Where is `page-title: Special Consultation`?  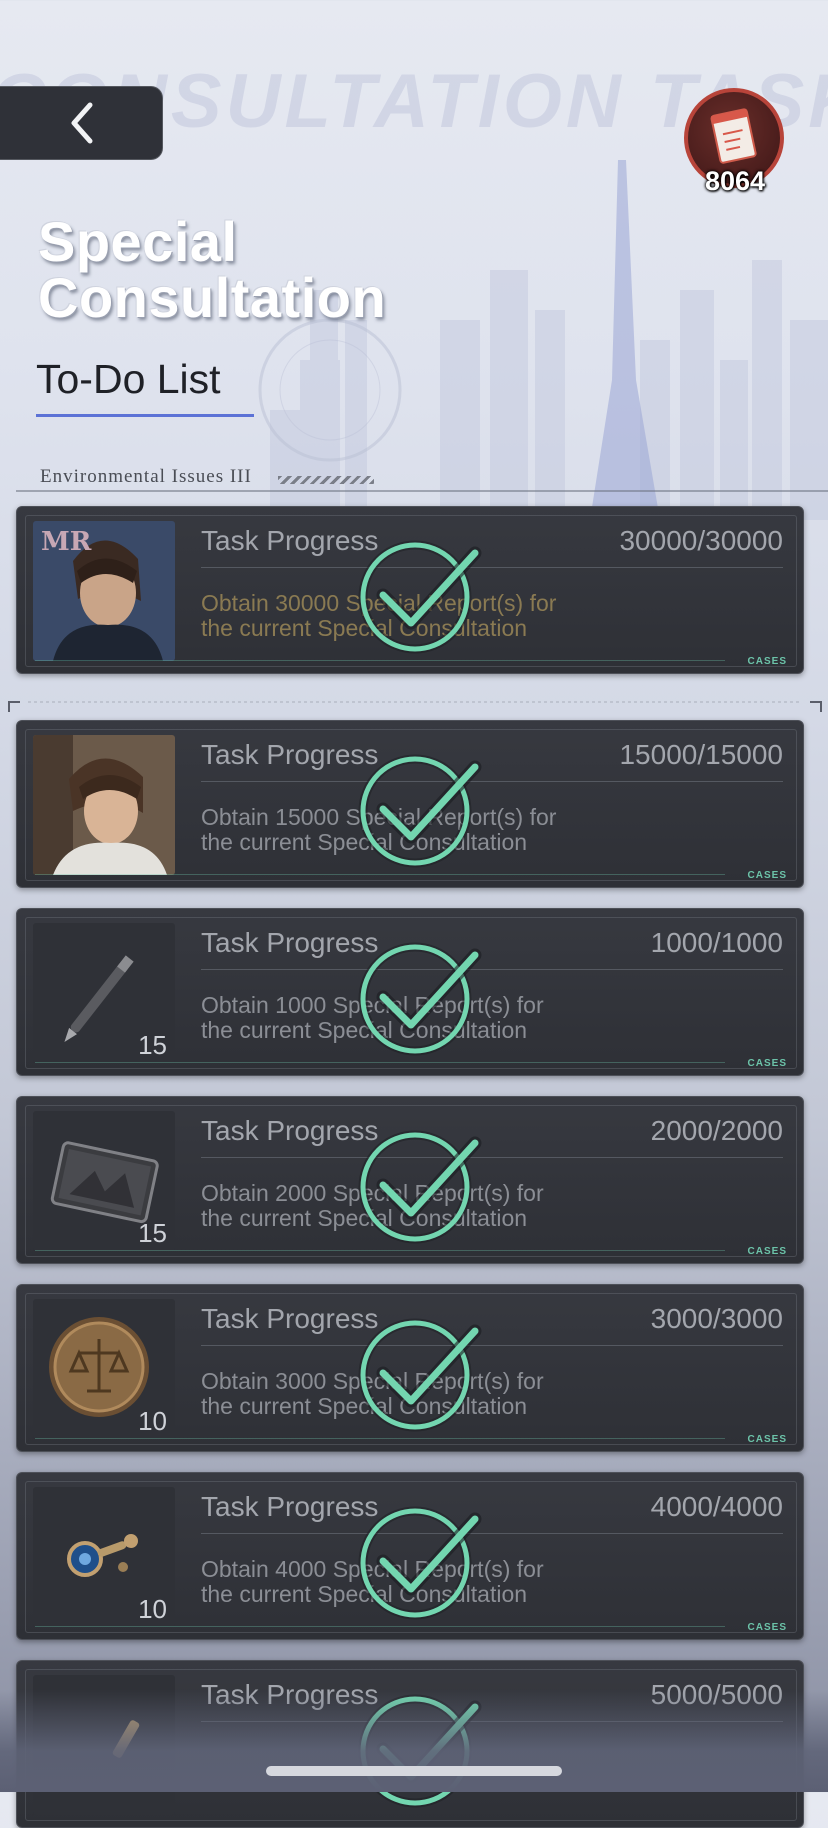 page-title: Special Consultation is located at coordinates (212, 270).